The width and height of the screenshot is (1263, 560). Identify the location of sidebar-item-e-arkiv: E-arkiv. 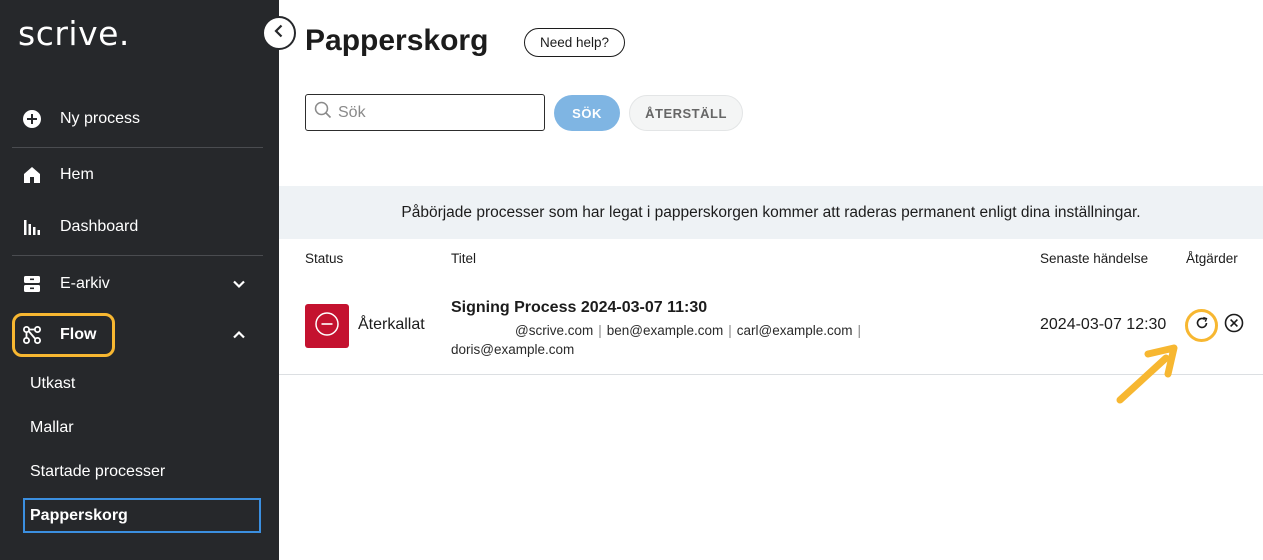
(137, 284).